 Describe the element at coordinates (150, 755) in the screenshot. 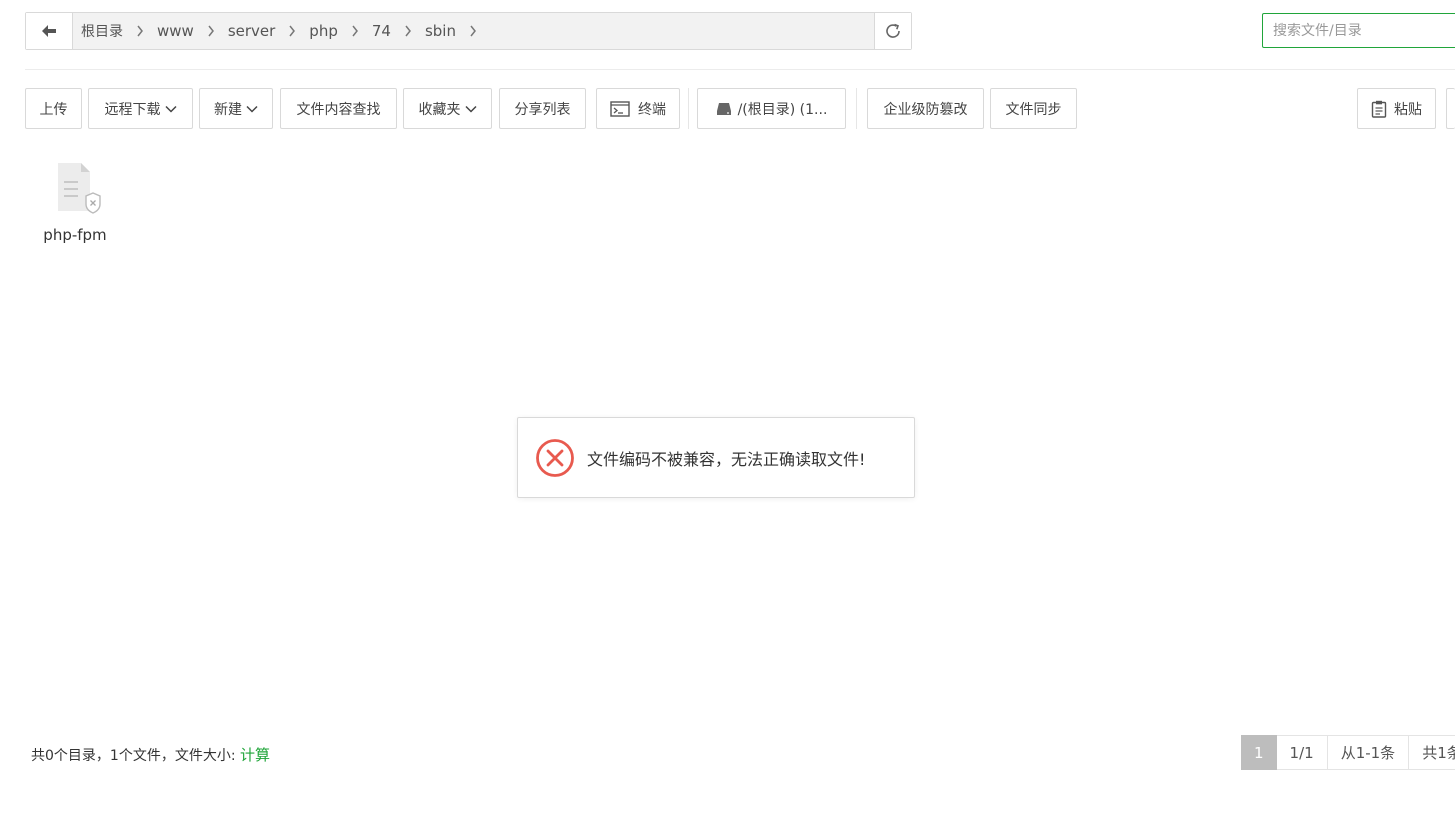

I see `file-summary: 共0个目录，1个文件，文件大小: 计算` at that location.